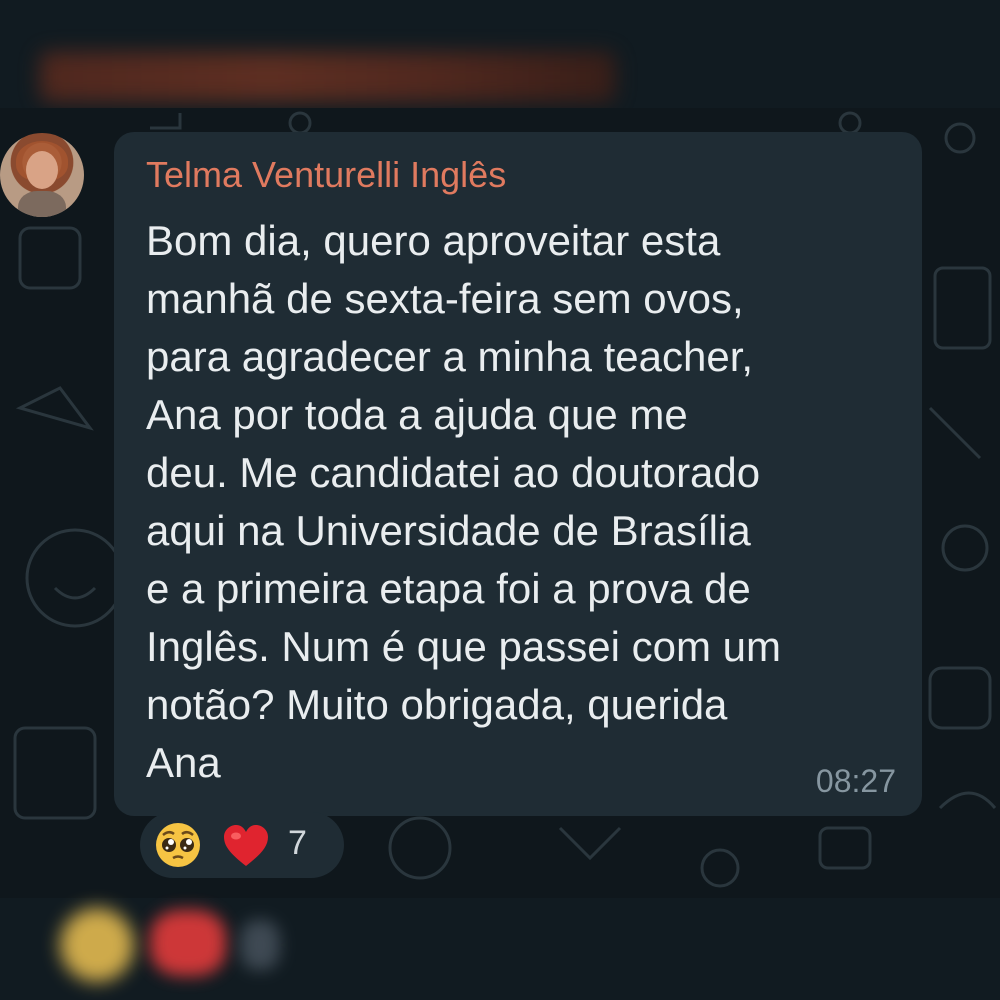 The width and height of the screenshot is (1000, 1000). What do you see at coordinates (246, 845) in the screenshot?
I see `red-heart-icon` at bounding box center [246, 845].